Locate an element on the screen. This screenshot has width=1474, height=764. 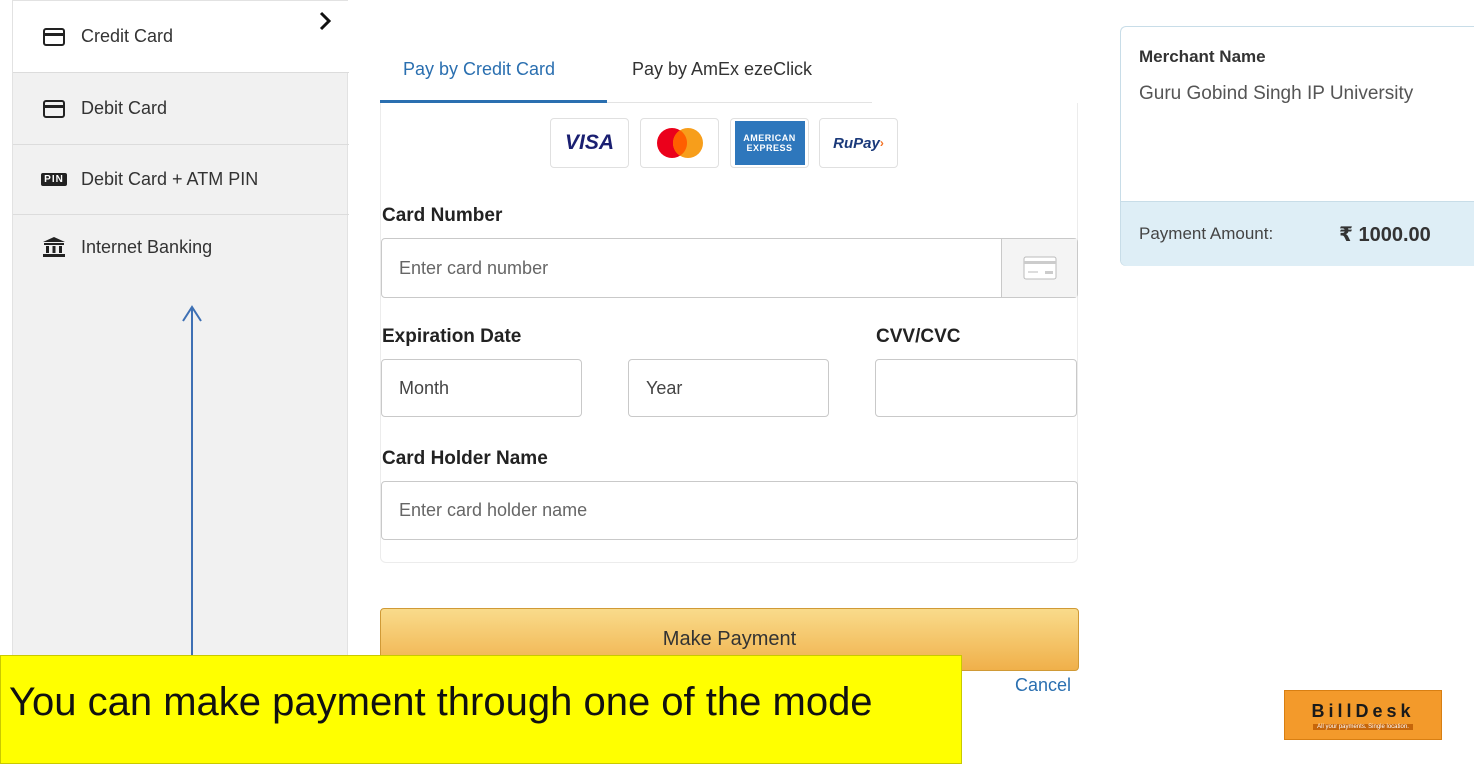
tab-pay-by-credit-card: Pay by Credit Card is located at coordinates (479, 69).